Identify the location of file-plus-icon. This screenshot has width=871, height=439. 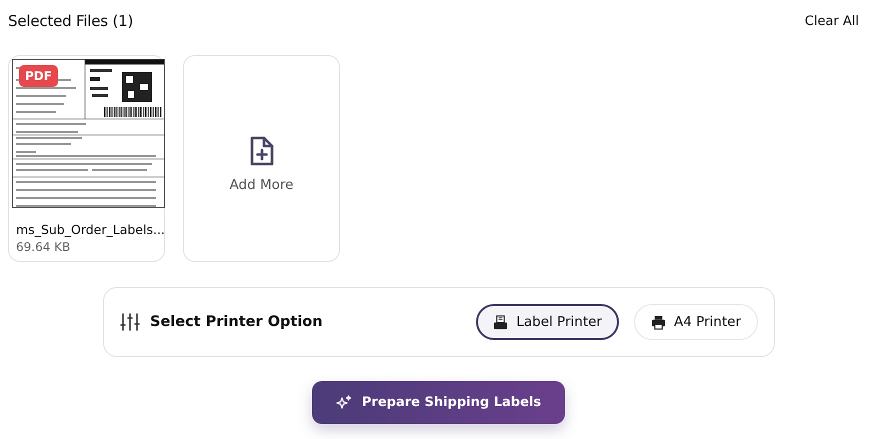
(261, 150).